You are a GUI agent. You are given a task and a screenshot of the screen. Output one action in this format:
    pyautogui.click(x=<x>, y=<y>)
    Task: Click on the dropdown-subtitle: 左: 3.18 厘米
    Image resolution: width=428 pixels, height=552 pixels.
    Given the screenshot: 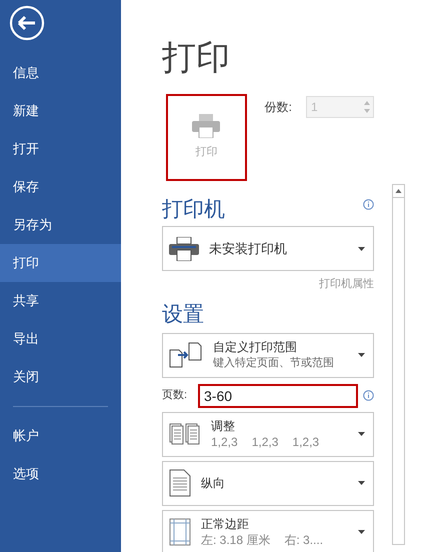 What is the action you would take?
    pyautogui.click(x=235, y=540)
    